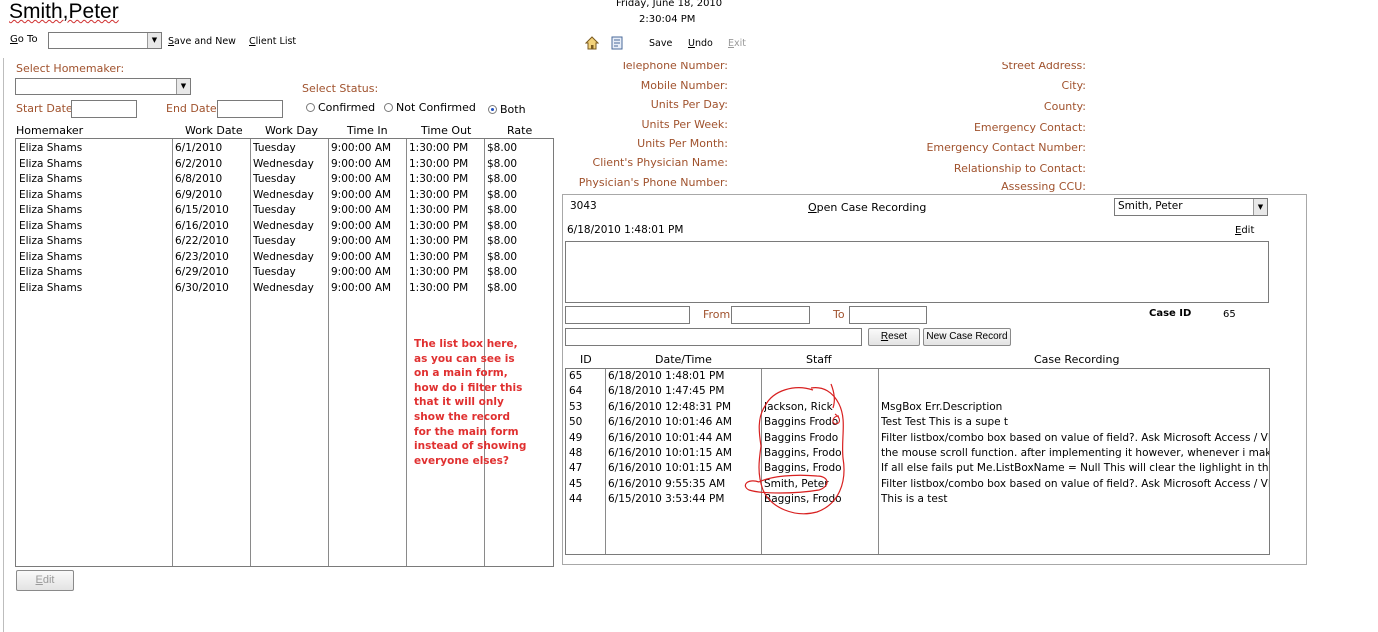 The width and height of the screenshot is (1378, 632). Describe the element at coordinates (50, 130) in the screenshot. I see `col-header-homemaker: Homemaker` at that location.